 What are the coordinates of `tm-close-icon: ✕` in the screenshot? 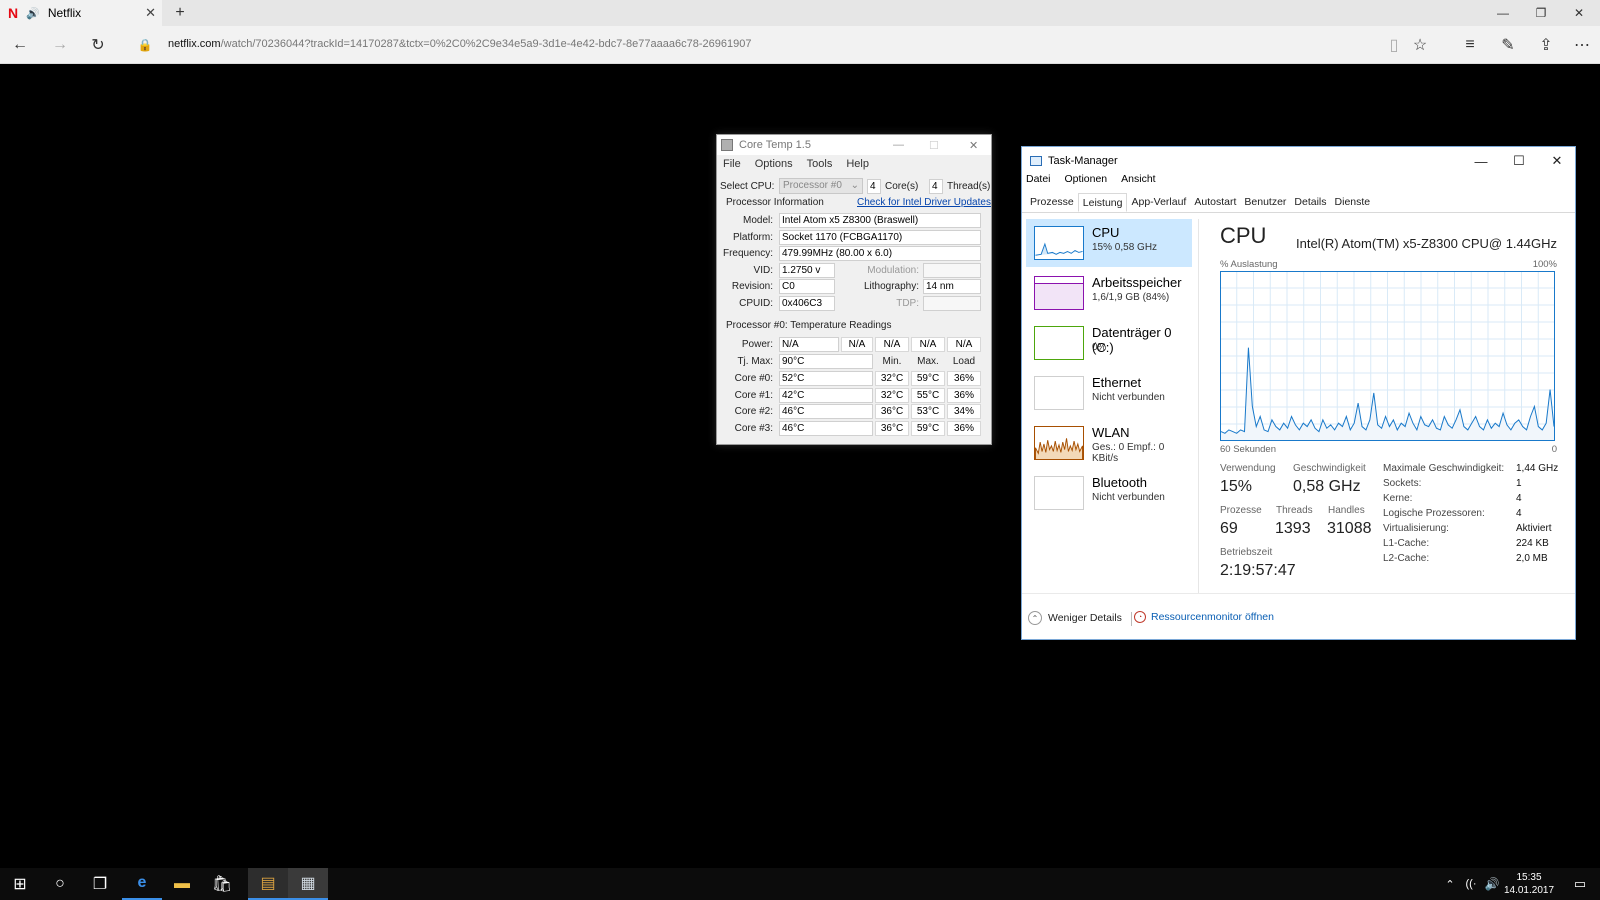 It's located at (1557, 161).